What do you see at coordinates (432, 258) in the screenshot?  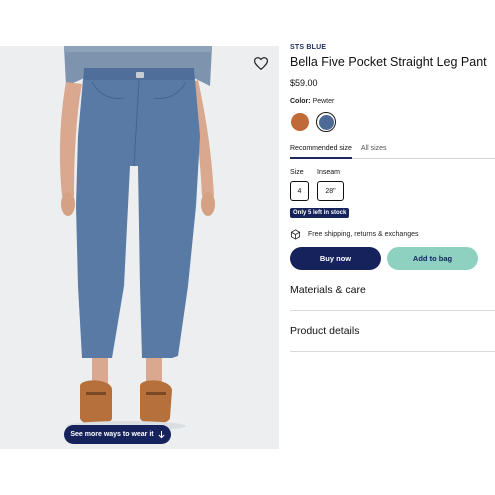 I see `add-to-bag-button: Add to bag` at bounding box center [432, 258].